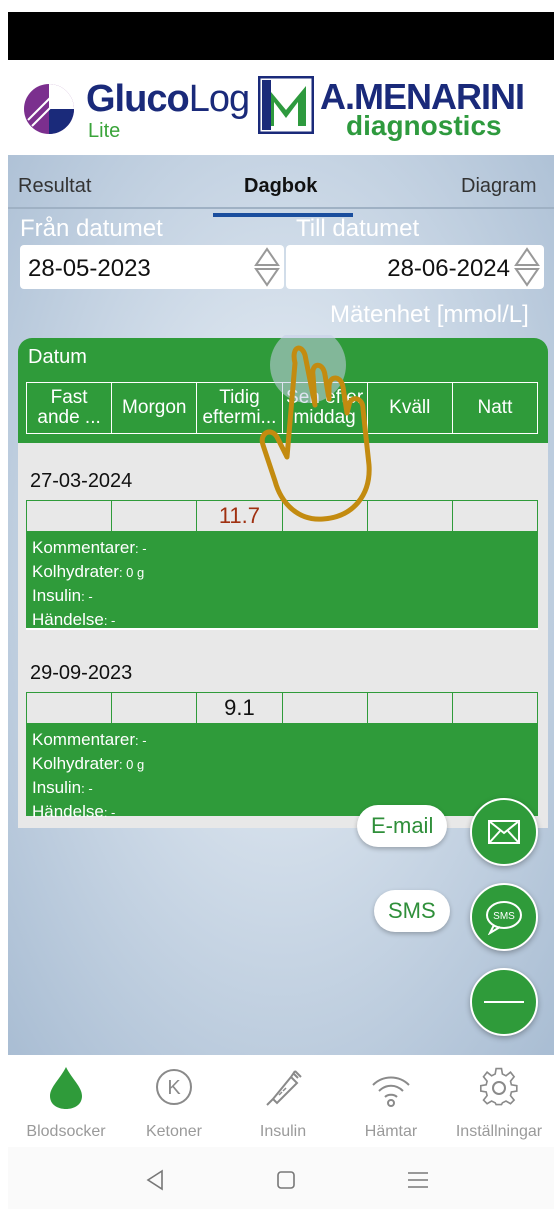 The width and height of the screenshot is (554, 1209). What do you see at coordinates (412, 911) in the screenshot?
I see `sms-fab-label: SMS` at bounding box center [412, 911].